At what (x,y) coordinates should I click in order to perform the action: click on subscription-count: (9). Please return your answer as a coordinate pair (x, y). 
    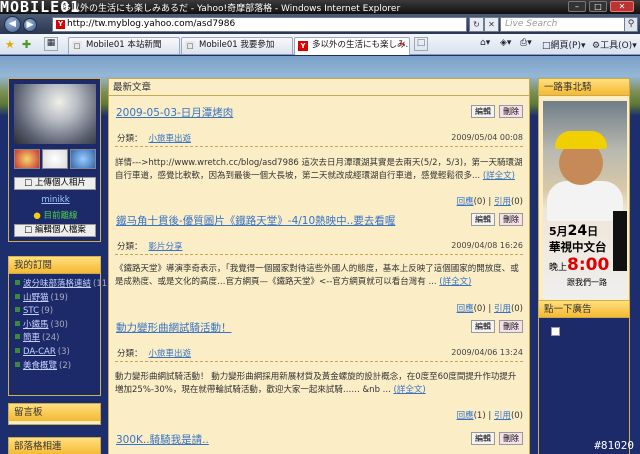
    Looking at the image, I should click on (47, 311).